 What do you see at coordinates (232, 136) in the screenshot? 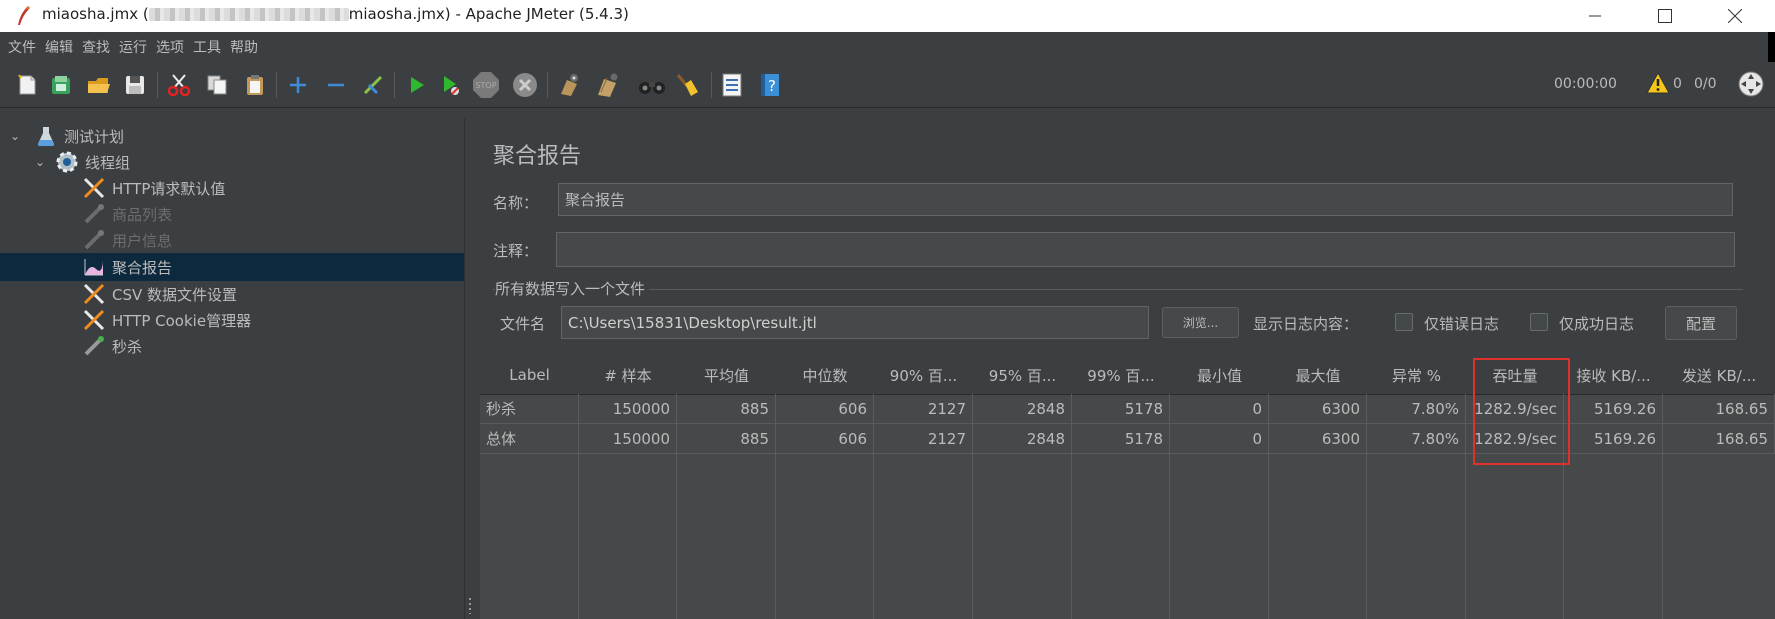
I see `tree-item-test-plan: ⌄ 测试计划` at bounding box center [232, 136].